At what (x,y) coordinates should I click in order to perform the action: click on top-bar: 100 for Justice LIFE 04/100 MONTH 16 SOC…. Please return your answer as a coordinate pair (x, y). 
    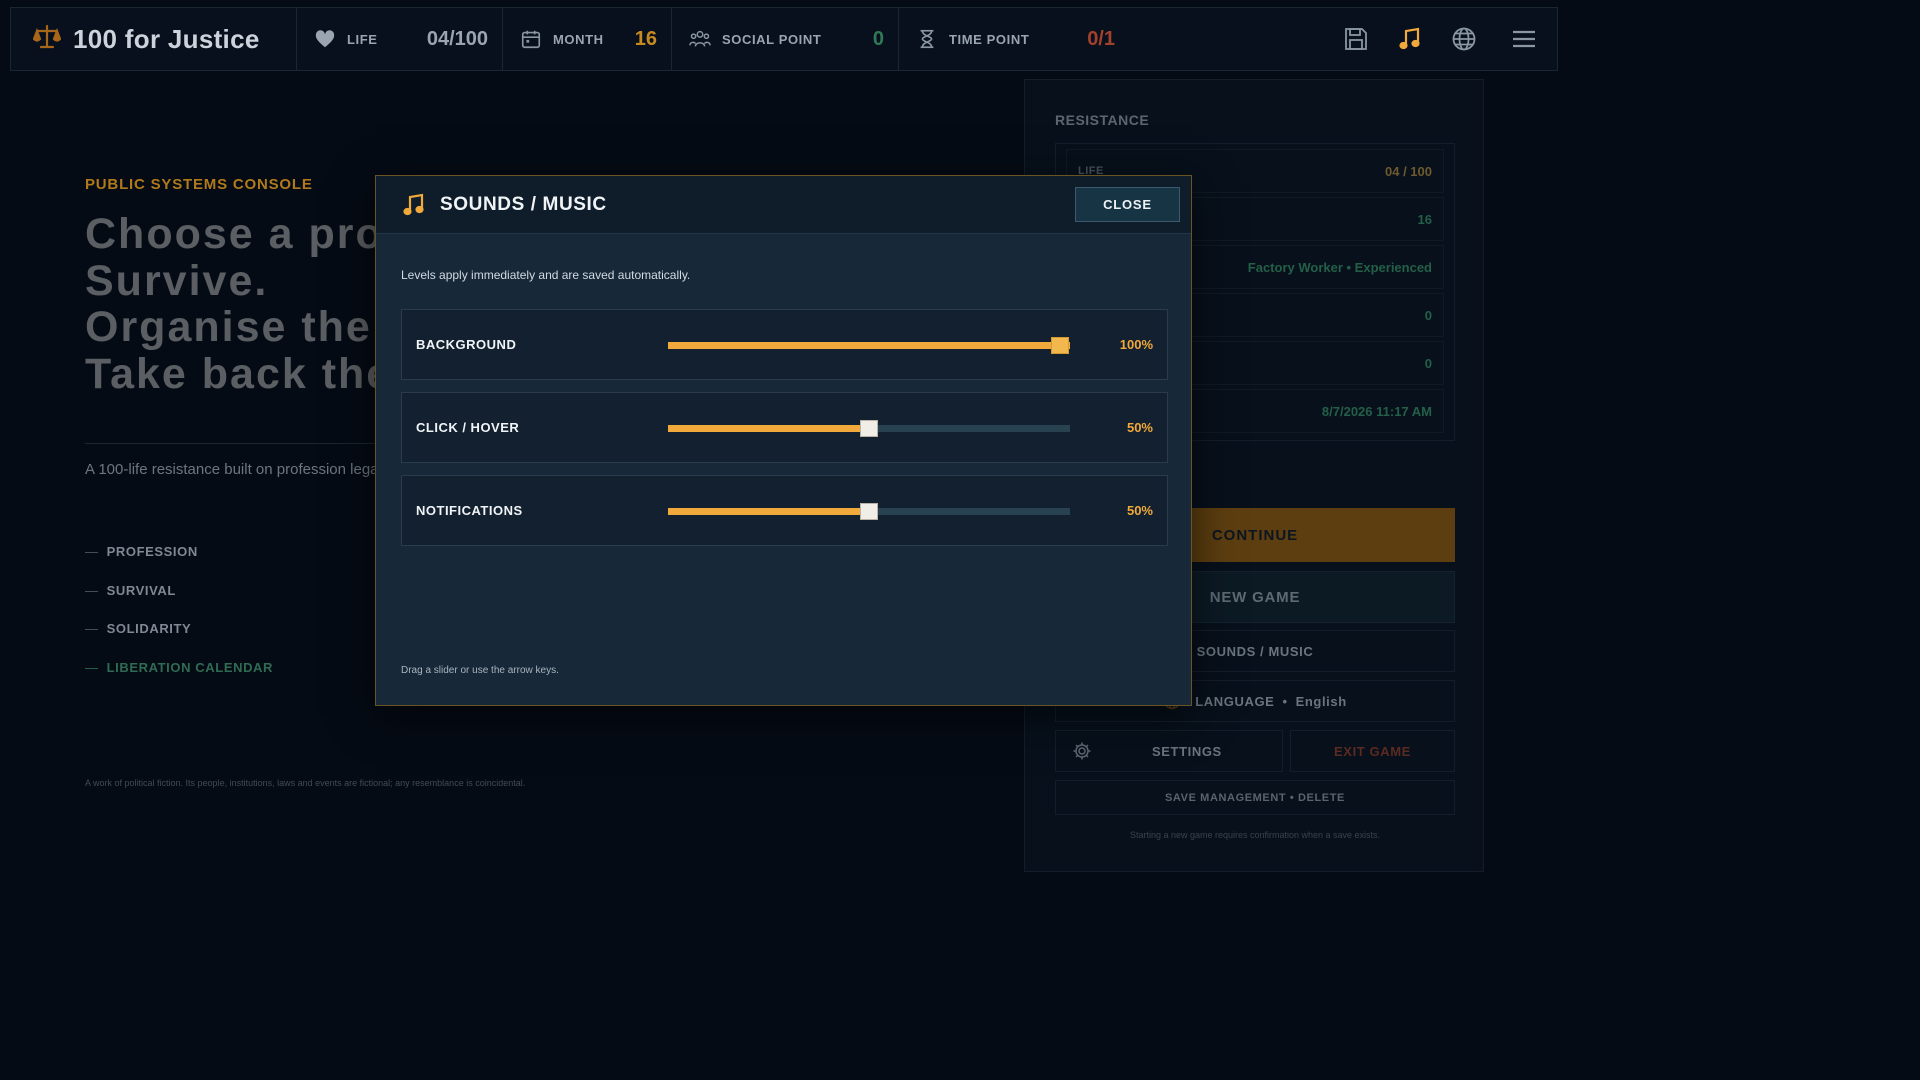
    Looking at the image, I should click on (784, 39).